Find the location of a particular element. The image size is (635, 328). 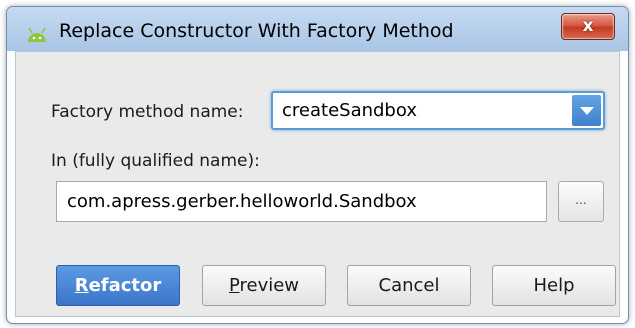

close-button: x is located at coordinates (588, 26).